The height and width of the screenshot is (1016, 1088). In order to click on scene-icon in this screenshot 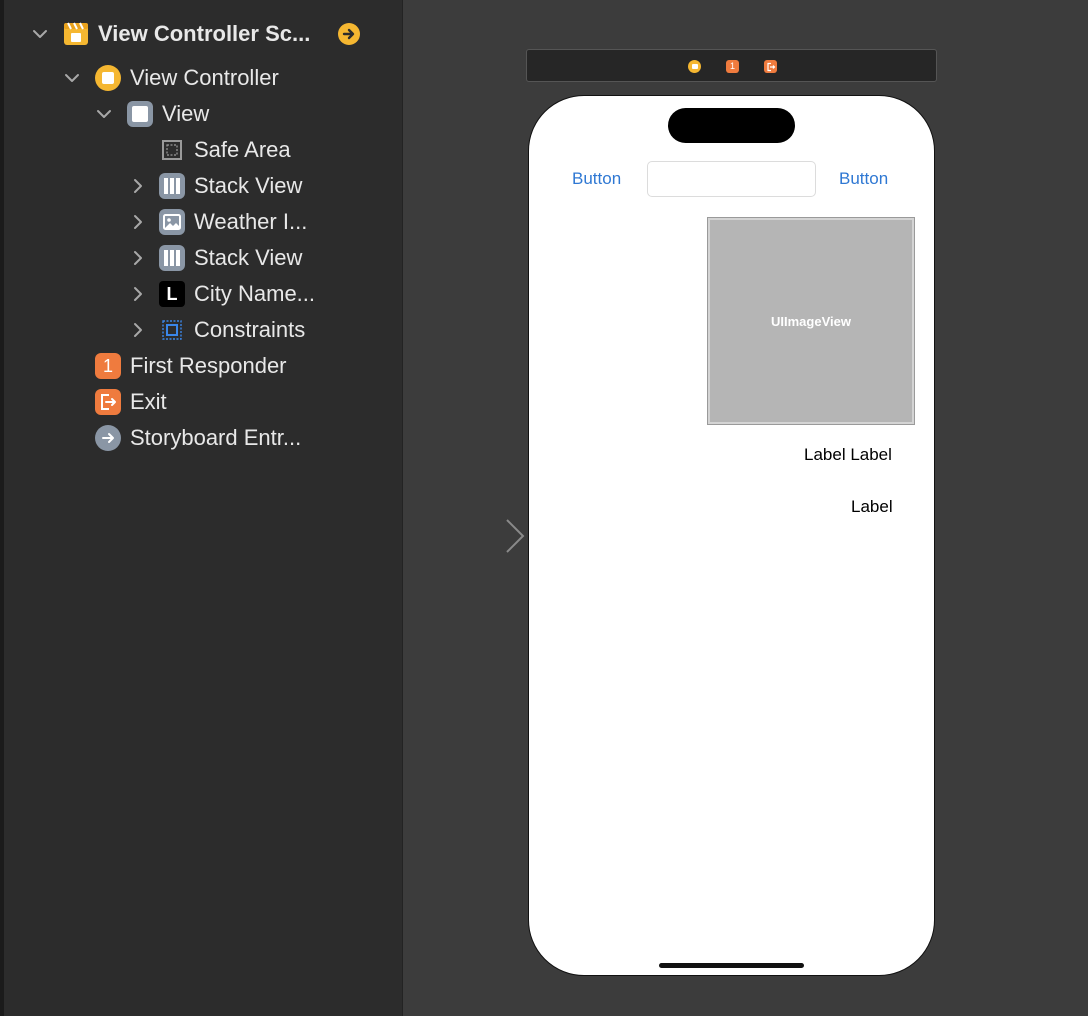, I will do `click(76, 34)`.